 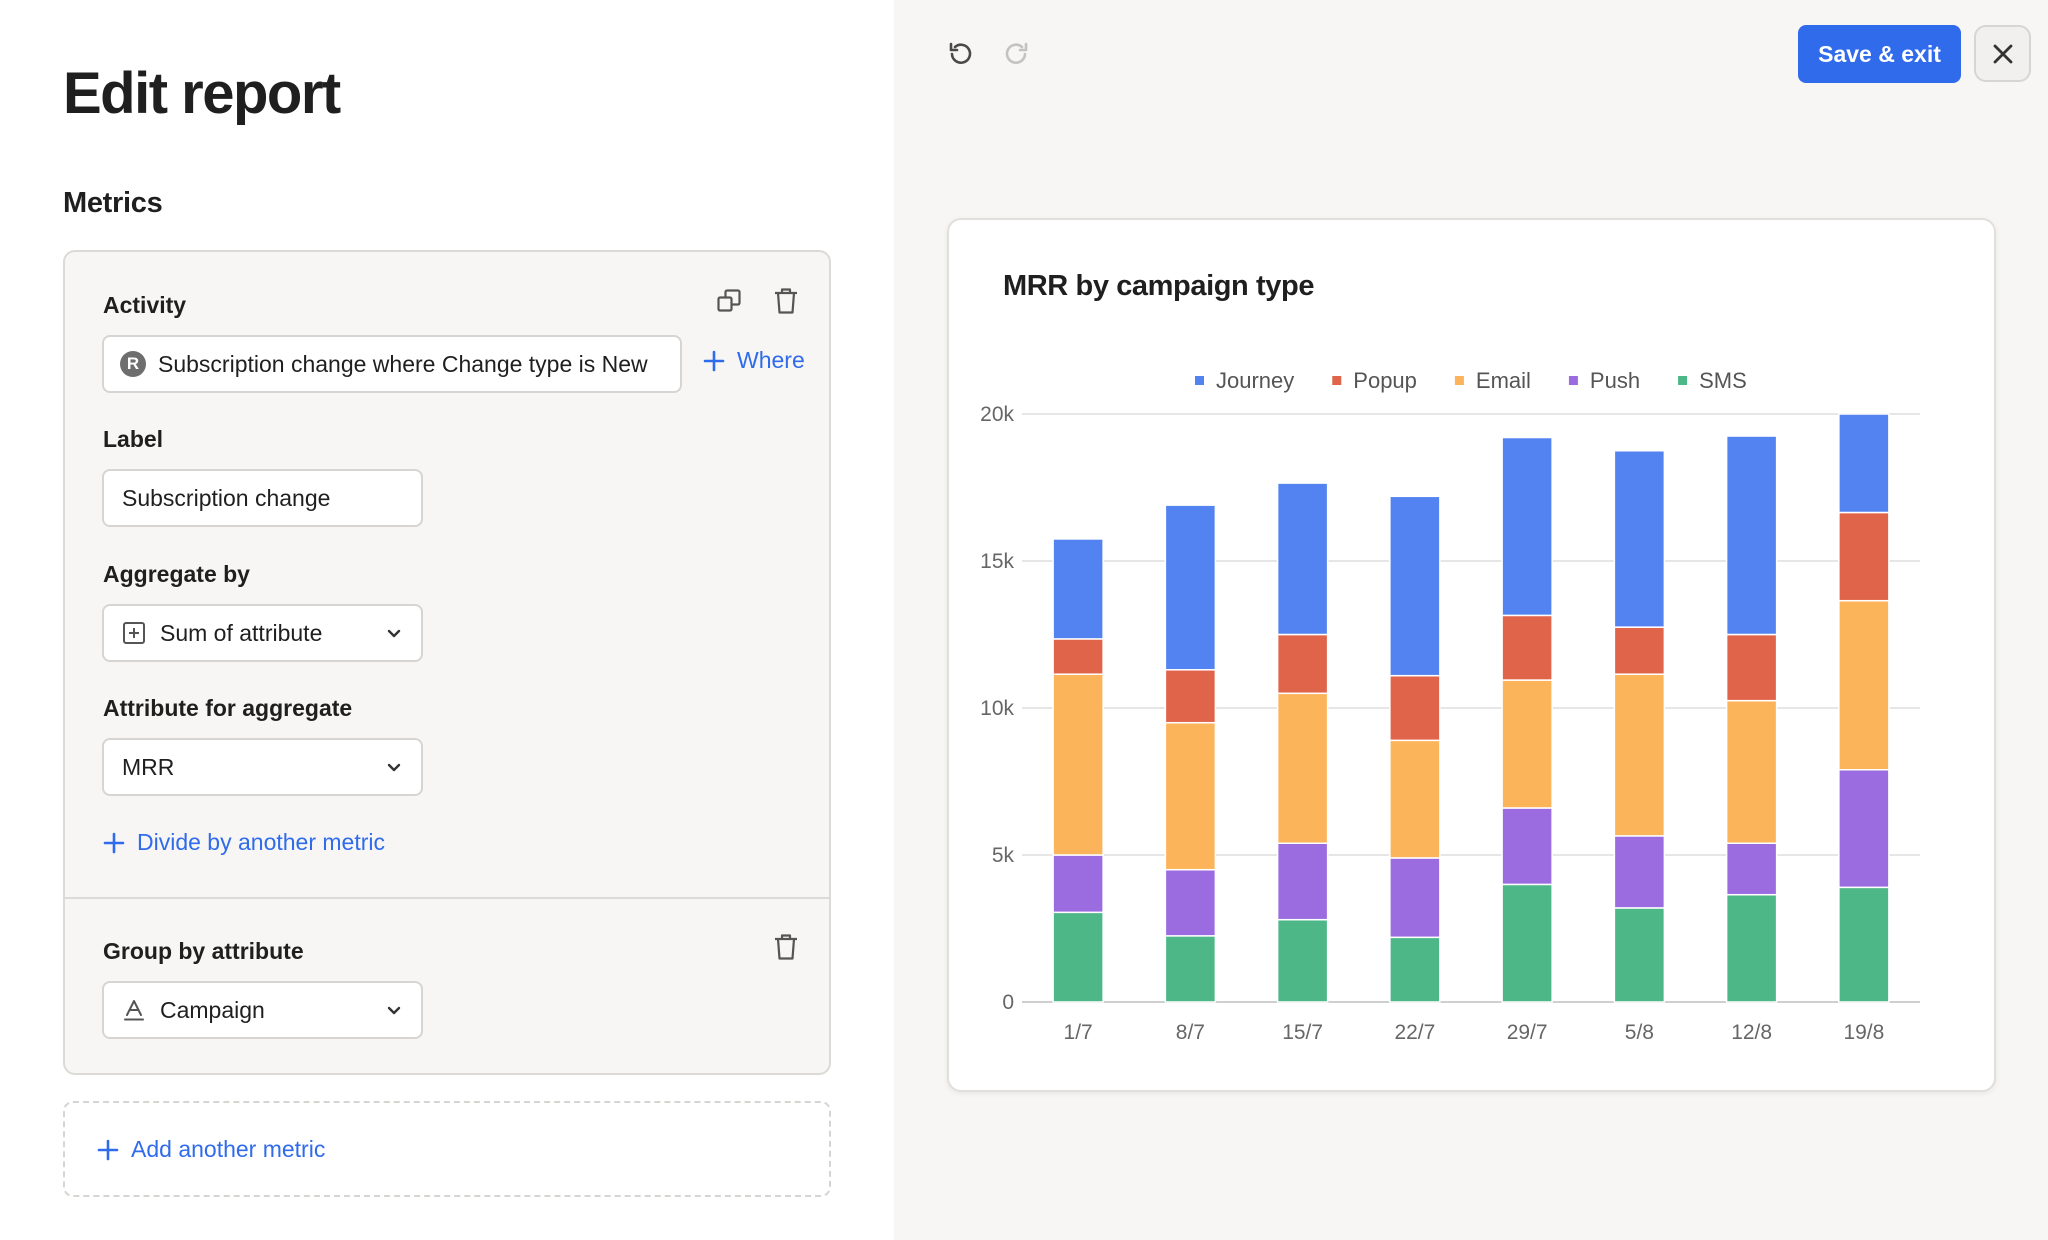 What do you see at coordinates (786, 947) in the screenshot?
I see `delete-group-by-button` at bounding box center [786, 947].